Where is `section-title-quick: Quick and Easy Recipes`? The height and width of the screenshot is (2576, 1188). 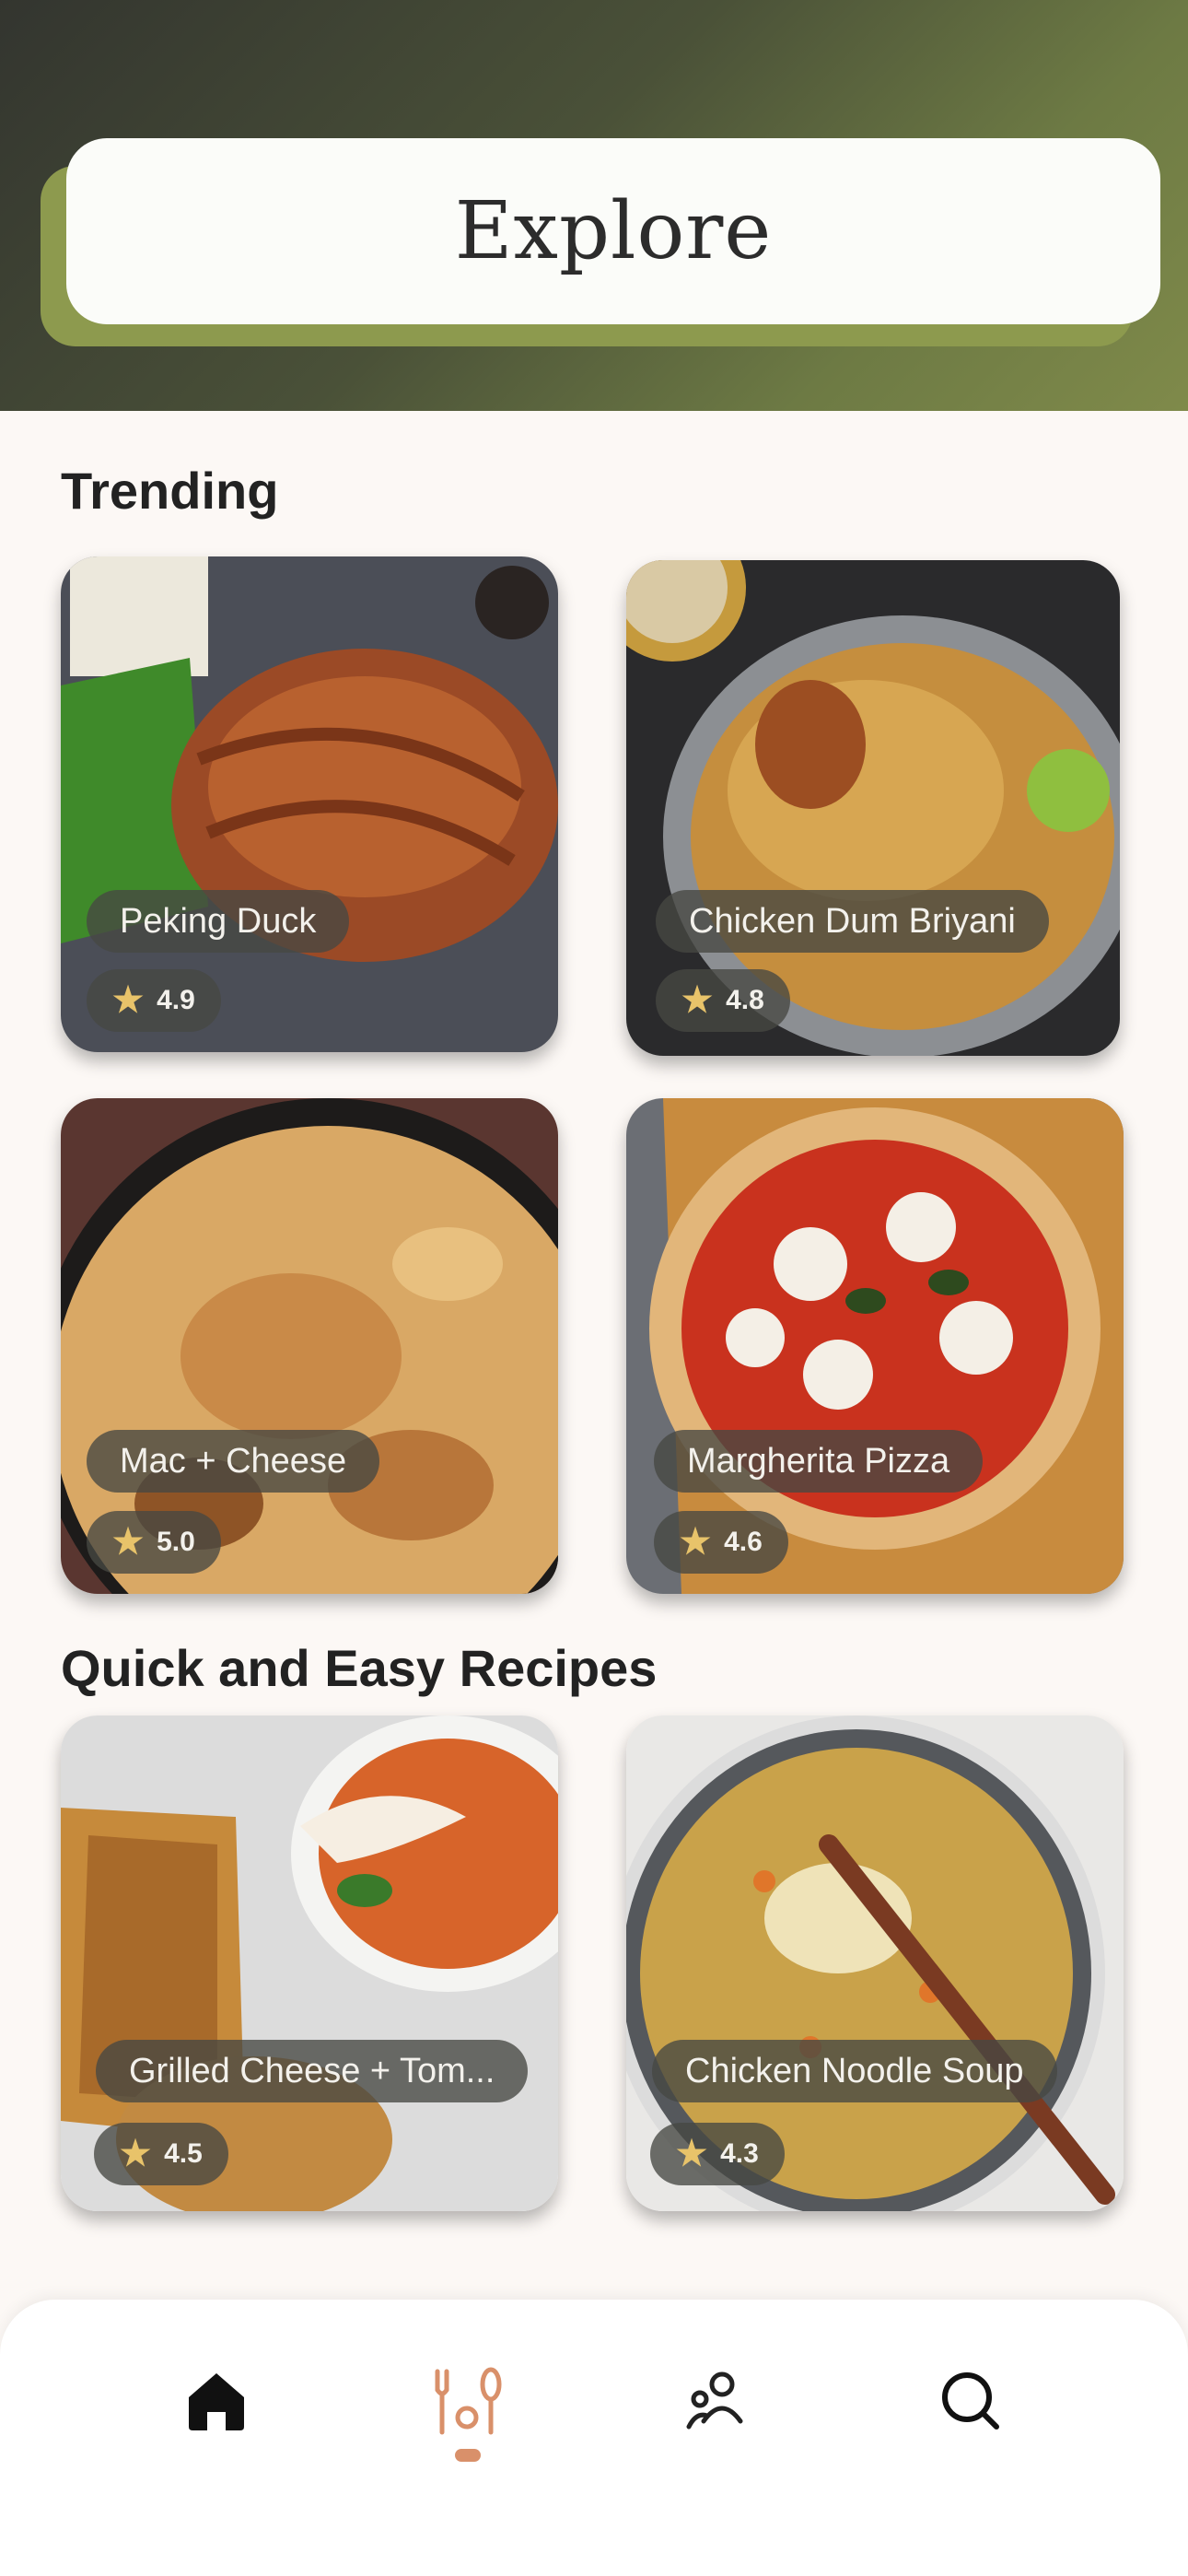
section-title-quick: Quick and Easy Recipes is located at coordinates (359, 1668).